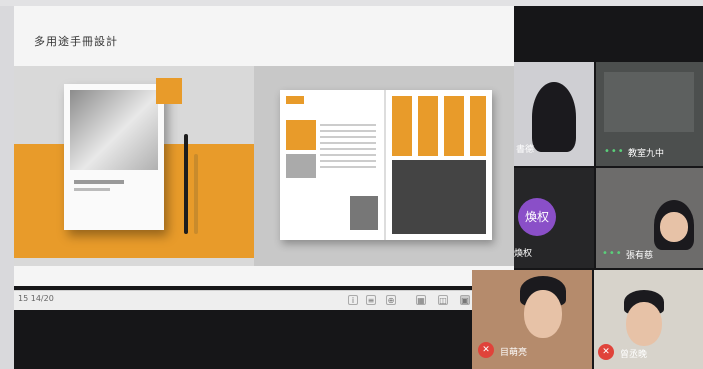 The width and height of the screenshot is (703, 369). What do you see at coordinates (640, 256) in the screenshot?
I see `participant-name: 張有慈` at bounding box center [640, 256].